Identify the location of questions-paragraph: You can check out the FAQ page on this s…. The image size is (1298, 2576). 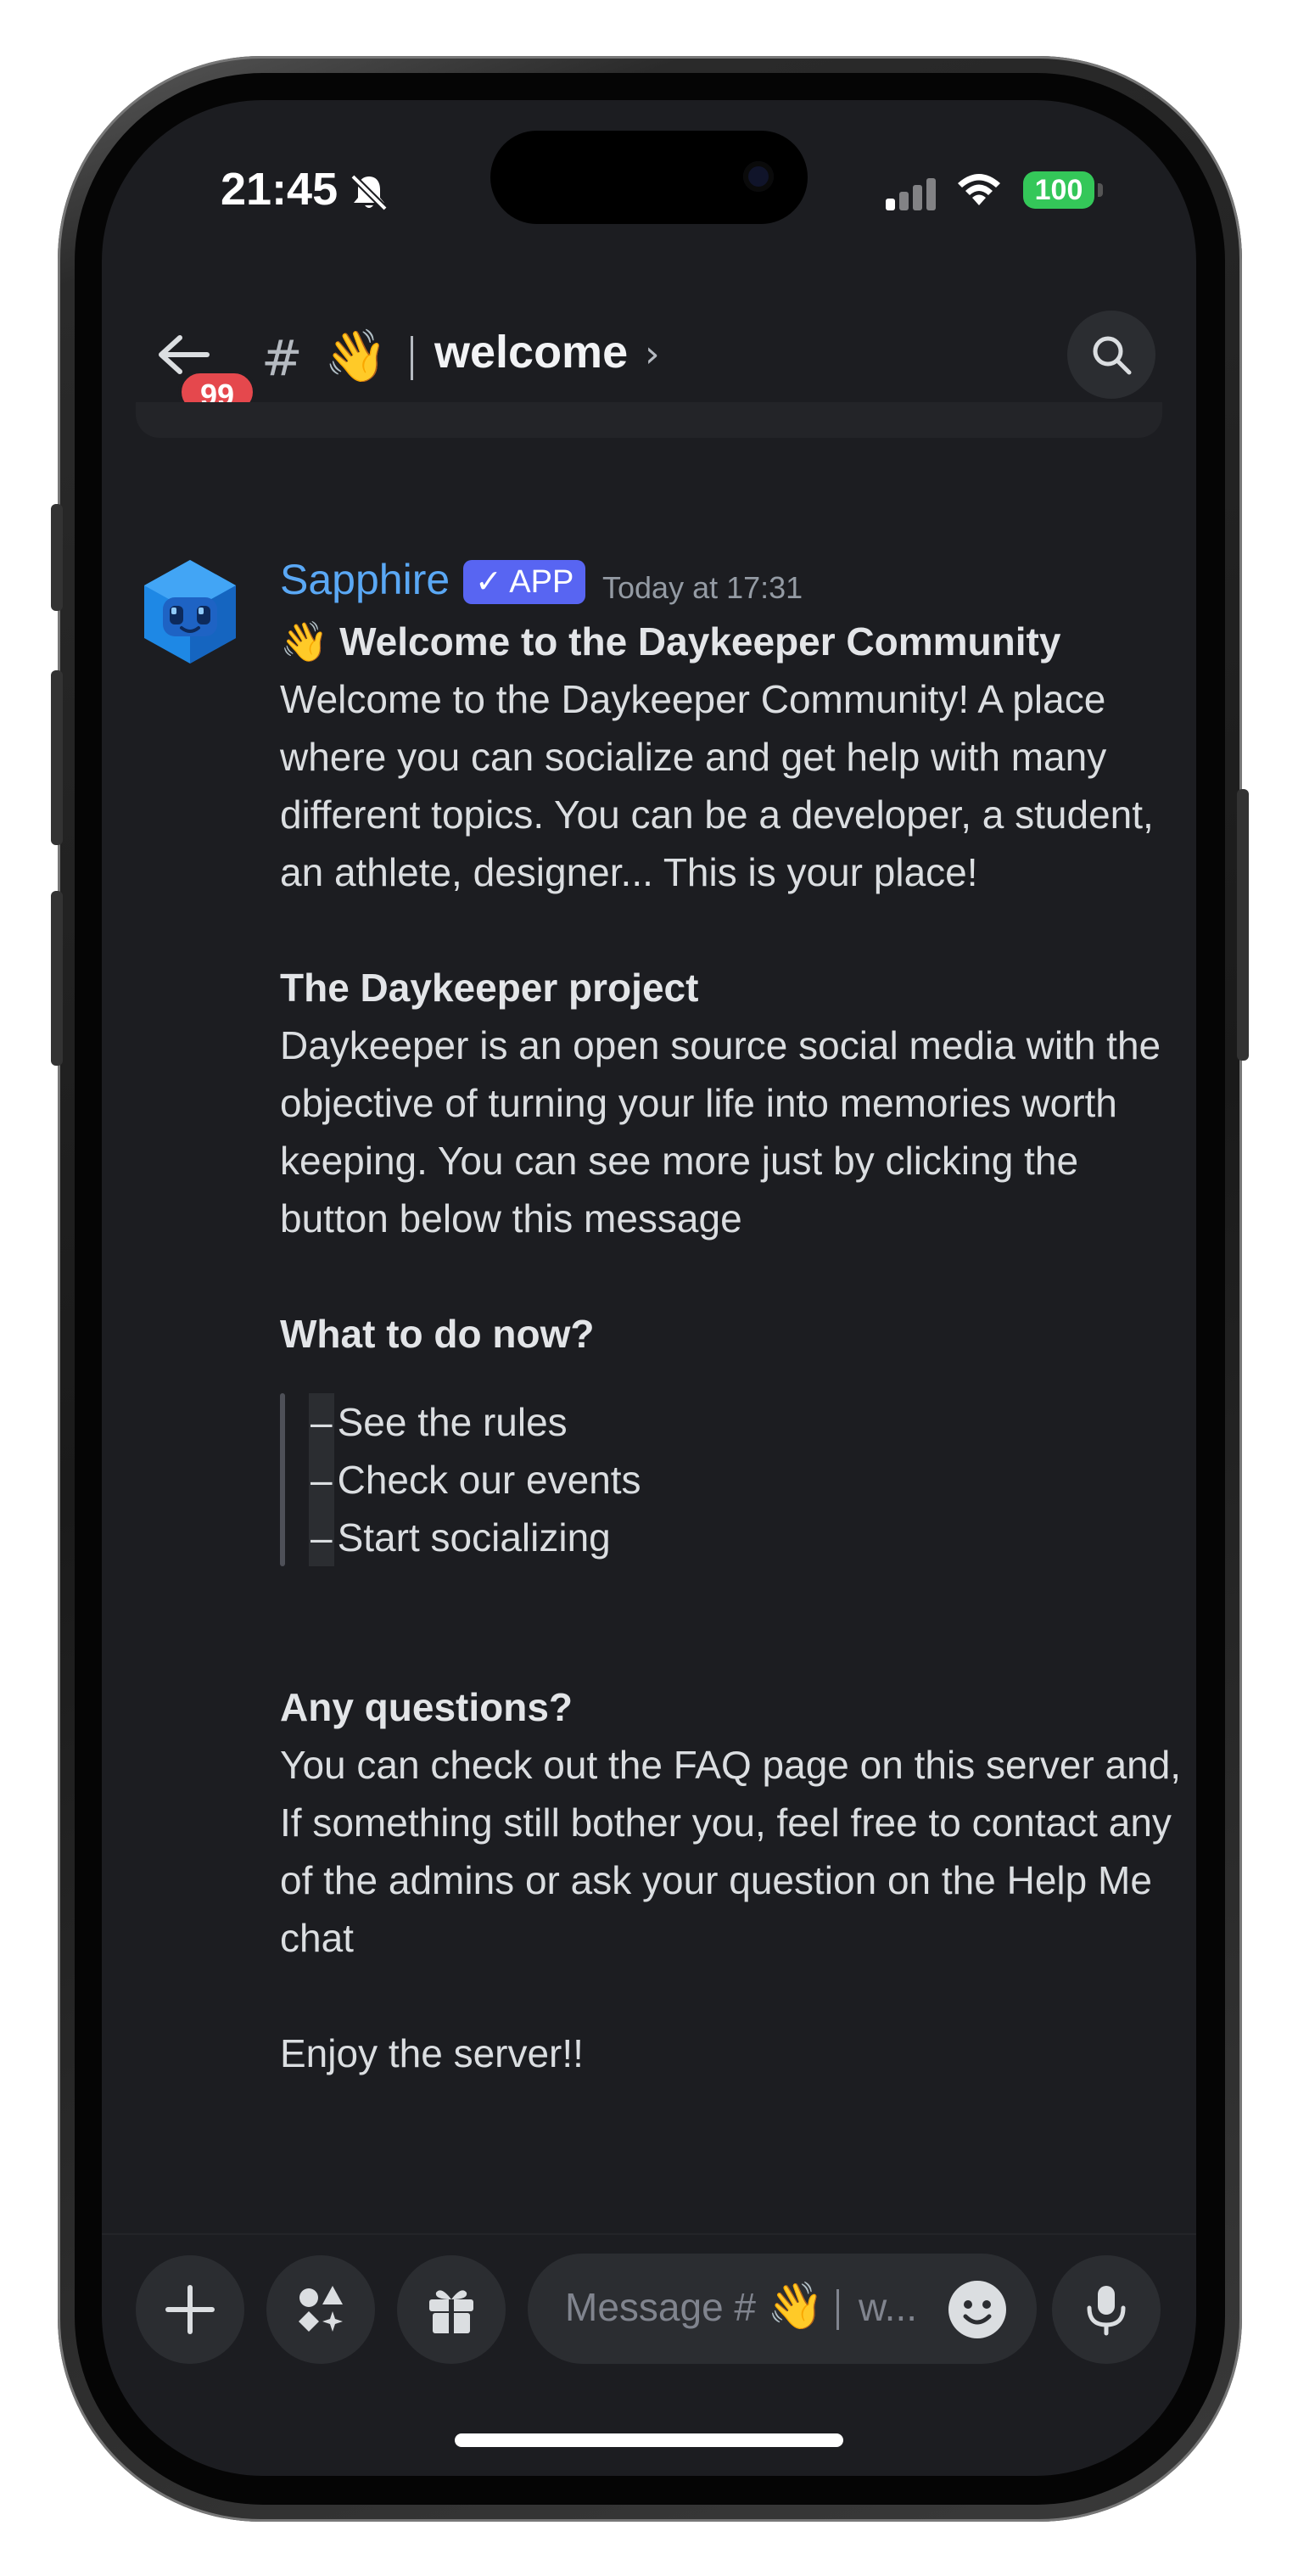
(731, 1851).